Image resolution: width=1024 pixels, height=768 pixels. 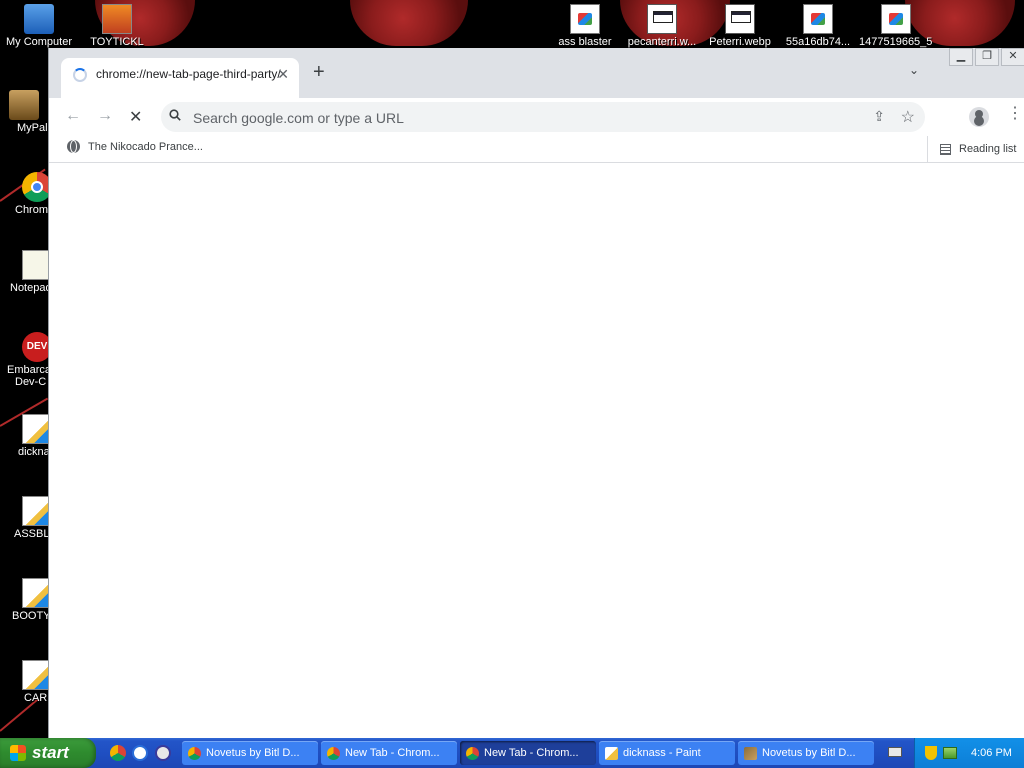 I want to click on search-icon, so click(x=175, y=115).